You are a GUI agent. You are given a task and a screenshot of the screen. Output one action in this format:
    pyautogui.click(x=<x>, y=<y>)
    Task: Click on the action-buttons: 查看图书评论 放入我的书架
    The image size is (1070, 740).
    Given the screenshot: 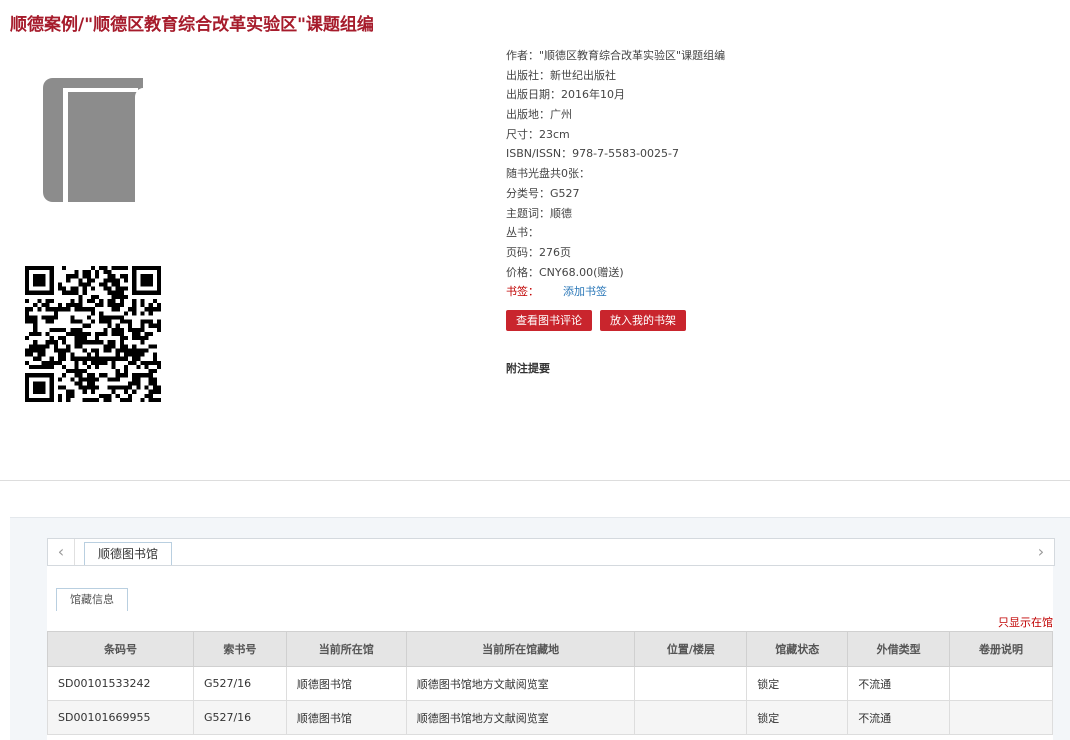 What is the action you would take?
    pyautogui.click(x=596, y=320)
    